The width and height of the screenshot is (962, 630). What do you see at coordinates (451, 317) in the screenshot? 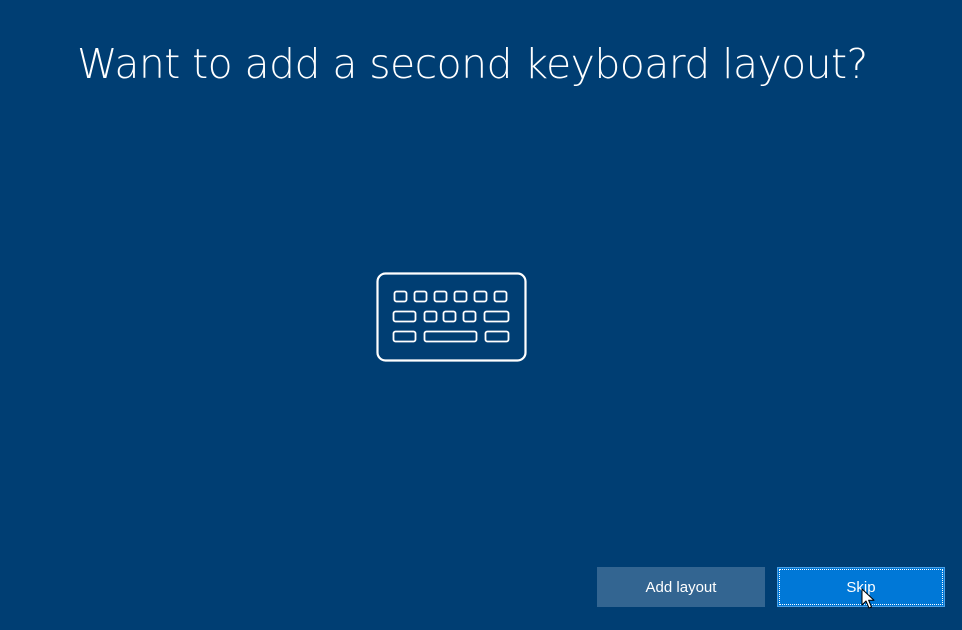
I see `keyboard-icon` at bounding box center [451, 317].